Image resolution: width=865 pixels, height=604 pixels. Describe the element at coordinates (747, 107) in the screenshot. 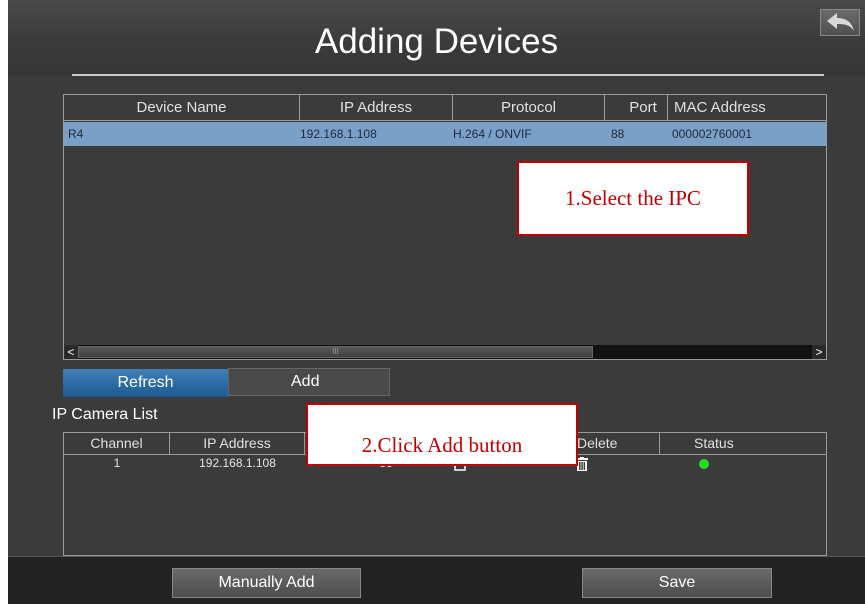

I see `column-mac-address: MAC Address` at that location.